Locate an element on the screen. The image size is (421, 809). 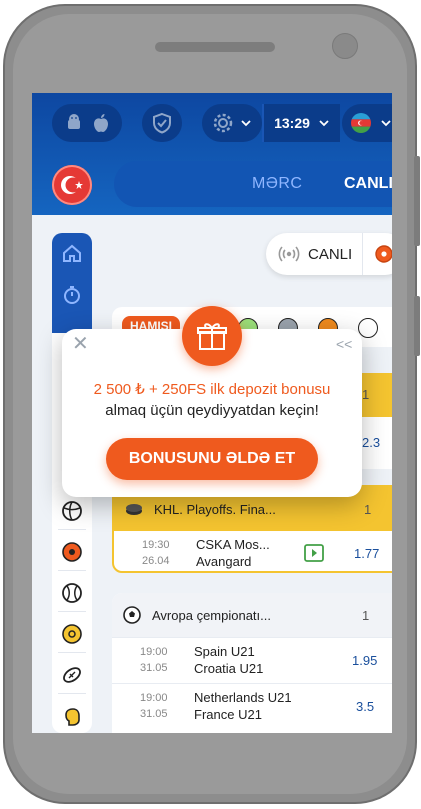
phone-speaker is located at coordinates (215, 47).